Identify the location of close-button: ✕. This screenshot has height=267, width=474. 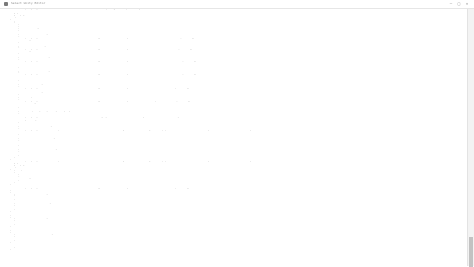
(467, 4).